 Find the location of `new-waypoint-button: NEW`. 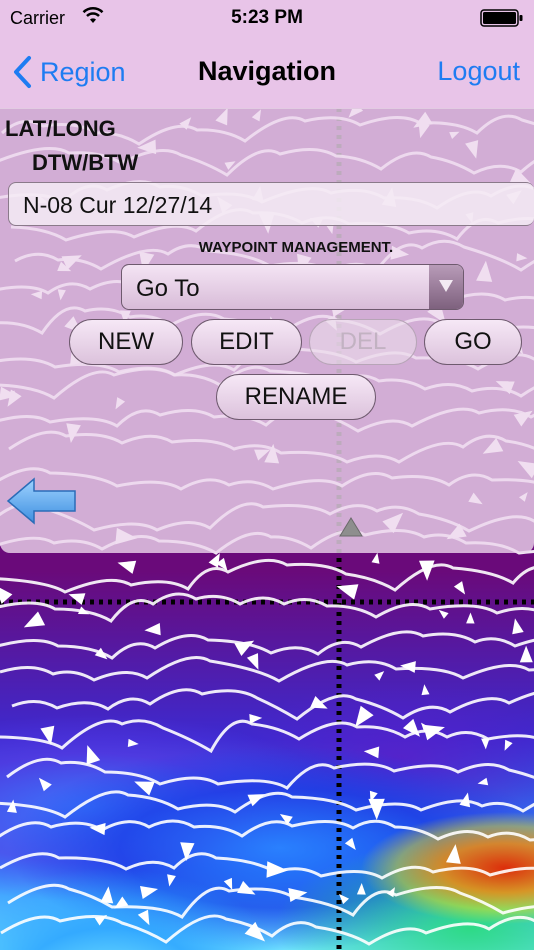

new-waypoint-button: NEW is located at coordinates (126, 342).